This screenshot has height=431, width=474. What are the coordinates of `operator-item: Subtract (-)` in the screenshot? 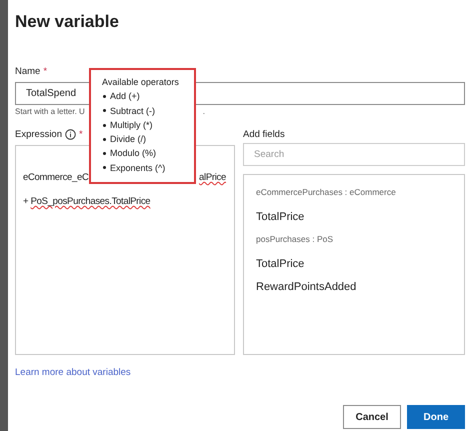 It's located at (133, 111).